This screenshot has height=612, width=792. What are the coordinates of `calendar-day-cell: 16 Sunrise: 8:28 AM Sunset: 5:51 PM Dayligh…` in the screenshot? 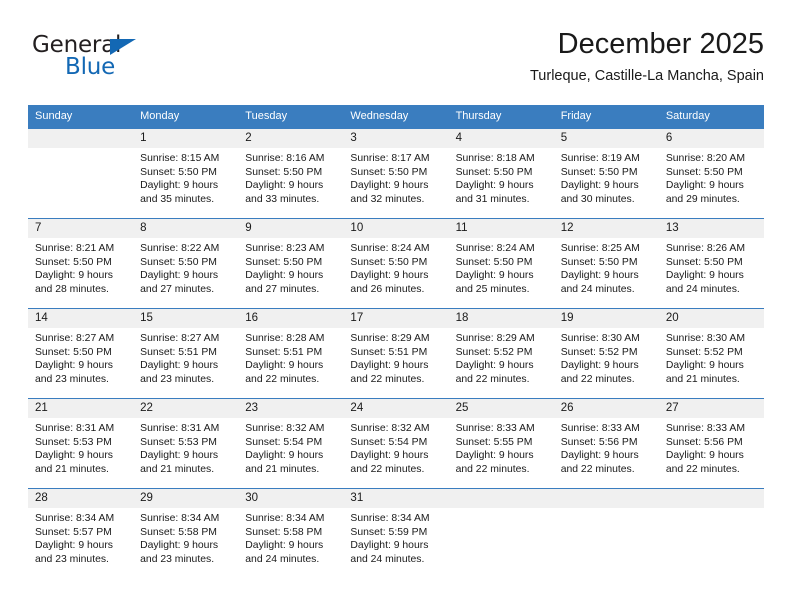 It's located at (291, 353).